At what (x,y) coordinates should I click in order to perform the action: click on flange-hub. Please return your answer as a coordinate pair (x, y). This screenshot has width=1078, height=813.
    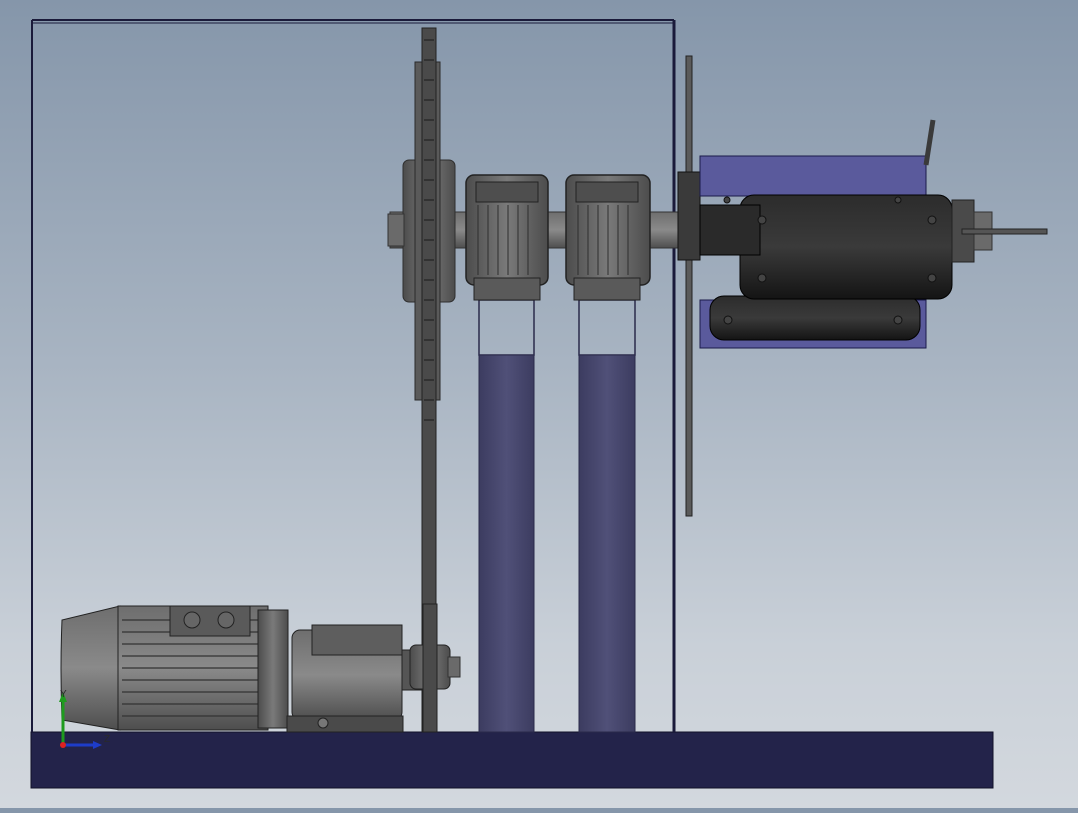
    Looking at the image, I should click on (689, 216).